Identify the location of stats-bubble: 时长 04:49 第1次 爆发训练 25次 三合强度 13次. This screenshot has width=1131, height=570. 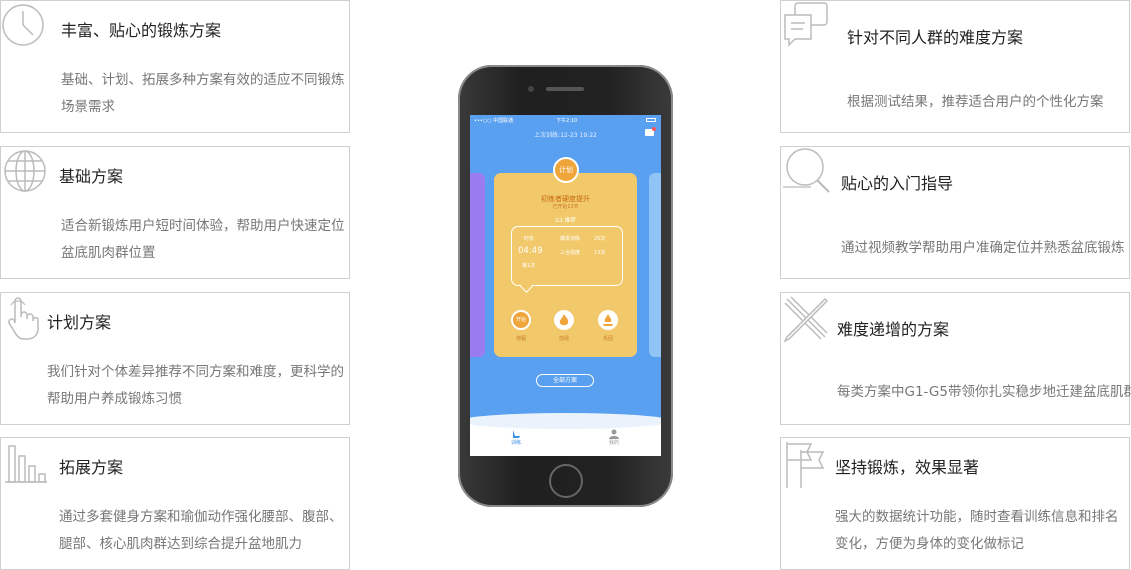
(567, 256).